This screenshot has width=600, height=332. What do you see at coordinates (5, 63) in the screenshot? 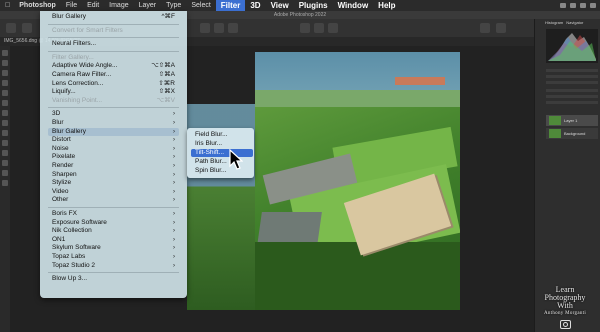
I see `marquee-tool-icon` at bounding box center [5, 63].